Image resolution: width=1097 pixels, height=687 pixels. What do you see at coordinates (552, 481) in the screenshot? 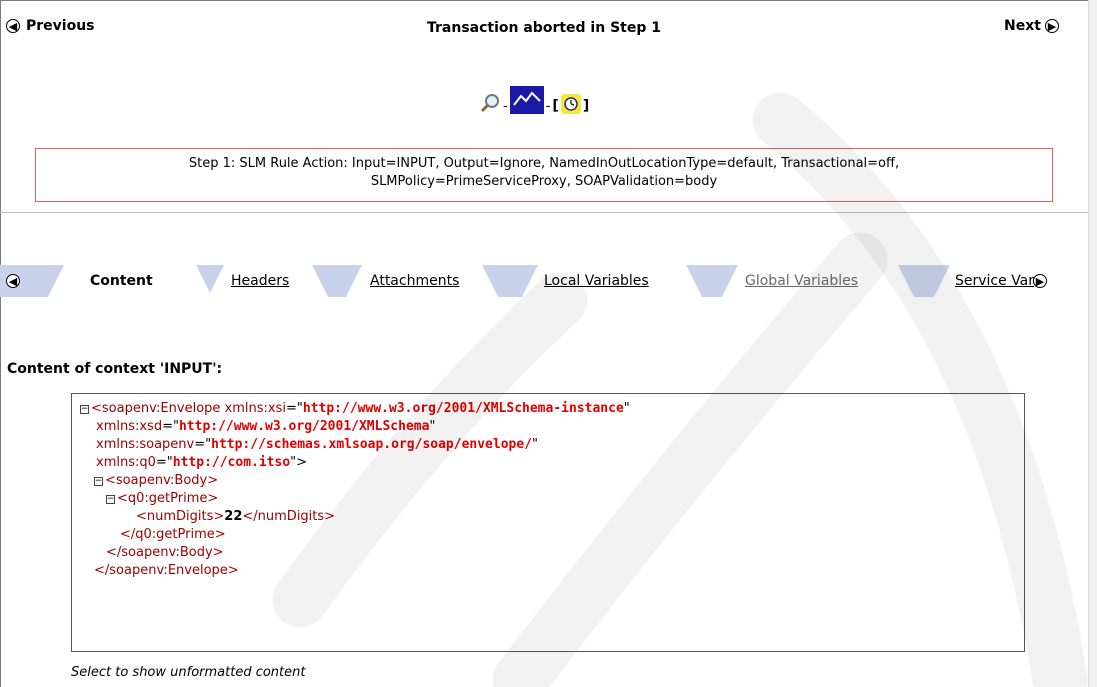
I see `xml-line: − <soapenv:Body>` at bounding box center [552, 481].